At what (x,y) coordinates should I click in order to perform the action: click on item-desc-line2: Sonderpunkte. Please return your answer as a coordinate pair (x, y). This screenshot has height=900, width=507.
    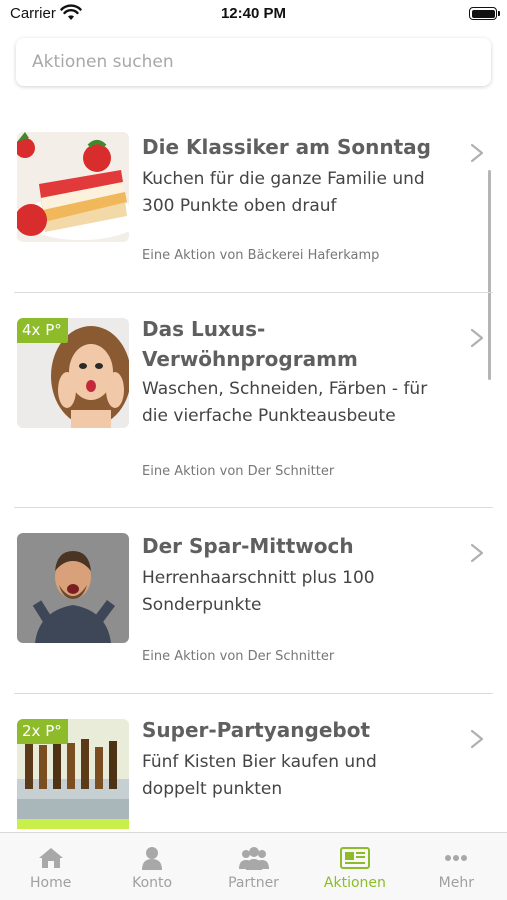
    Looking at the image, I should click on (202, 605).